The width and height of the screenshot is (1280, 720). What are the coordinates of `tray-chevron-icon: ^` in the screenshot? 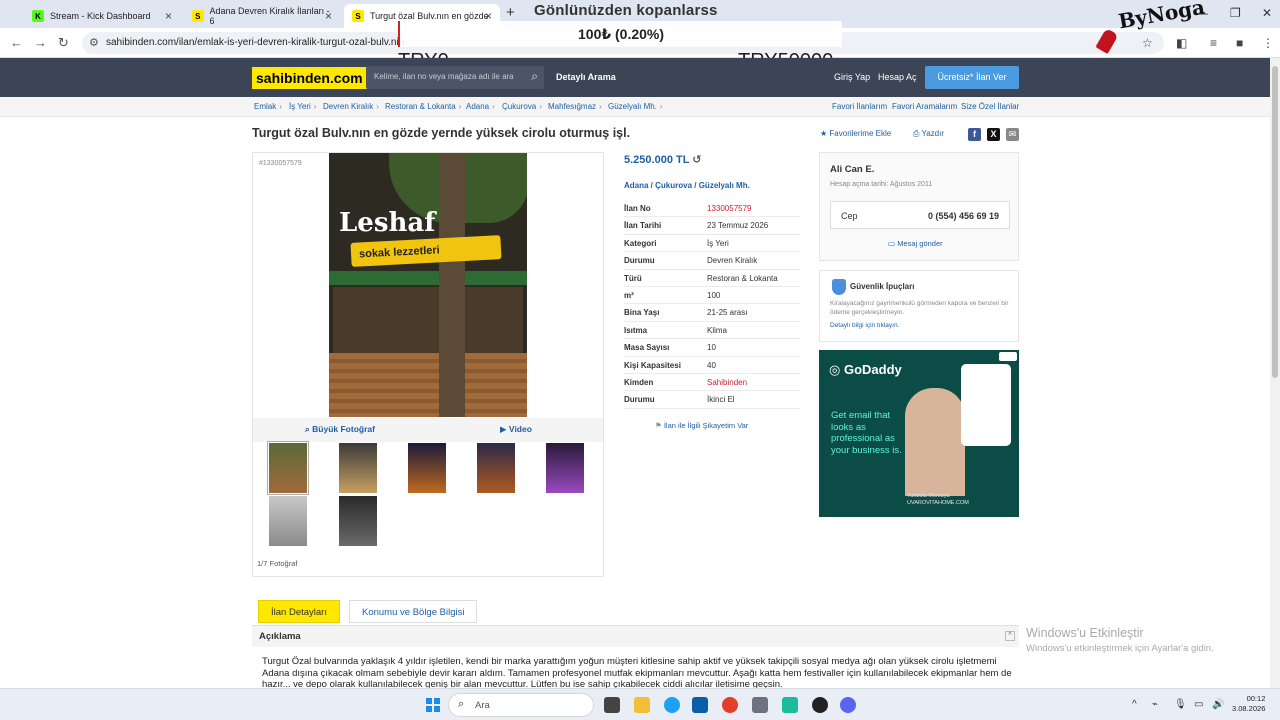 It's located at (1134, 704).